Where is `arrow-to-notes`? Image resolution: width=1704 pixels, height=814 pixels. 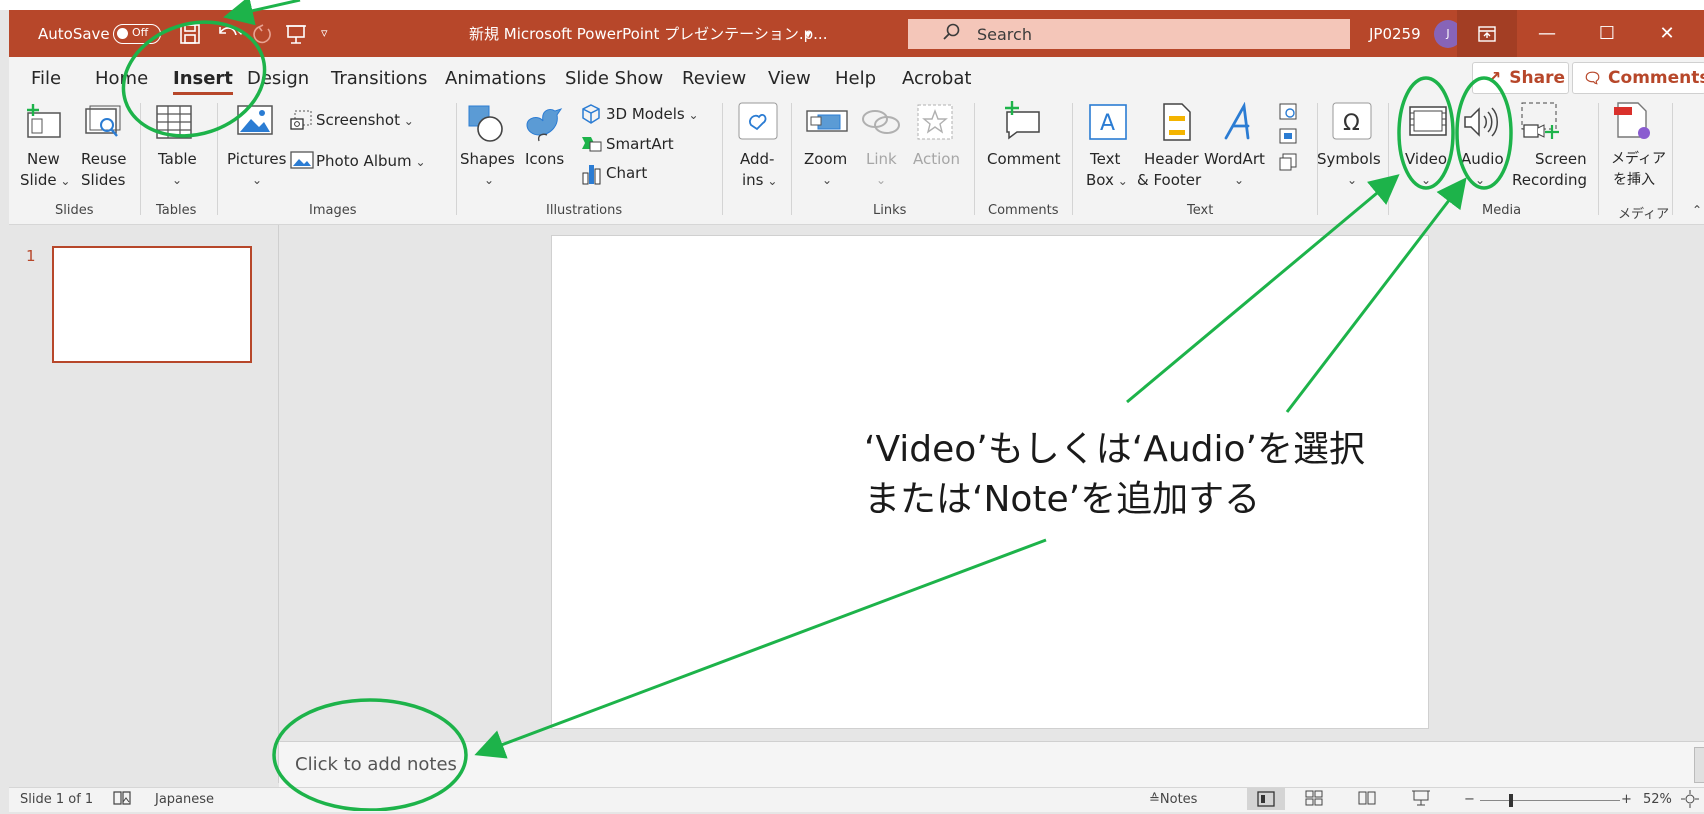
arrow-to-notes is located at coordinates (760, 648).